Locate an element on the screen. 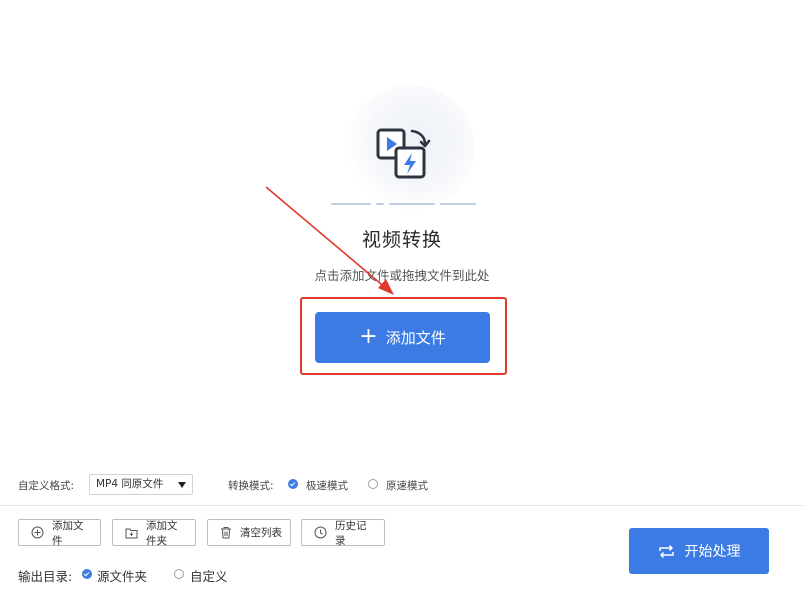 This screenshot has height=614, width=804. toolbar-history-label: 历史记录 is located at coordinates (351, 533).